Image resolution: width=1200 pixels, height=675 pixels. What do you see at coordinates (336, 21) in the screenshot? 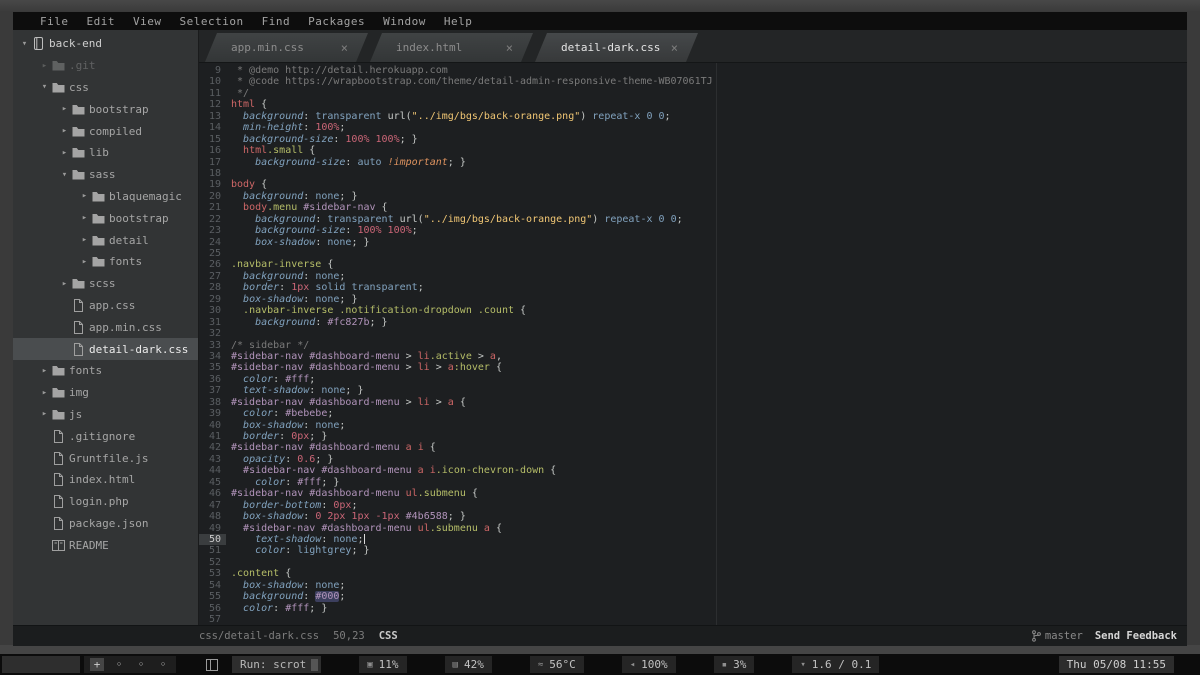
I see `menu-item-packages: Packages` at bounding box center [336, 21].